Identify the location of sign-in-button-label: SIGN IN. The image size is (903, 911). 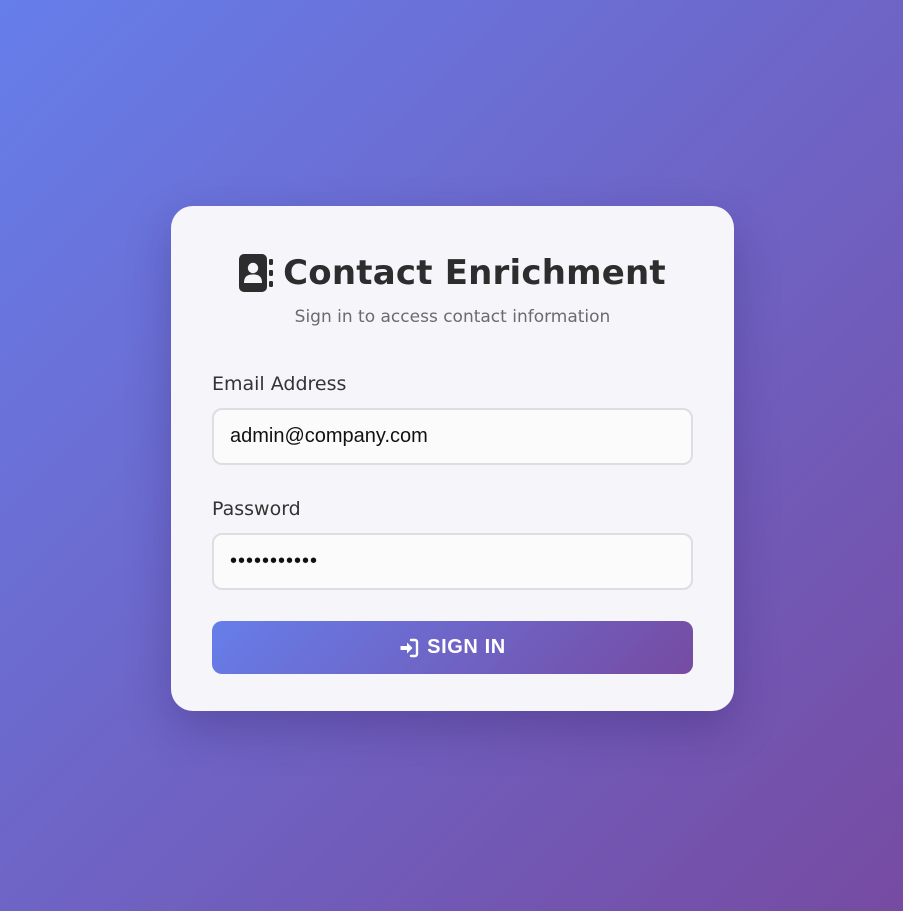
(466, 647).